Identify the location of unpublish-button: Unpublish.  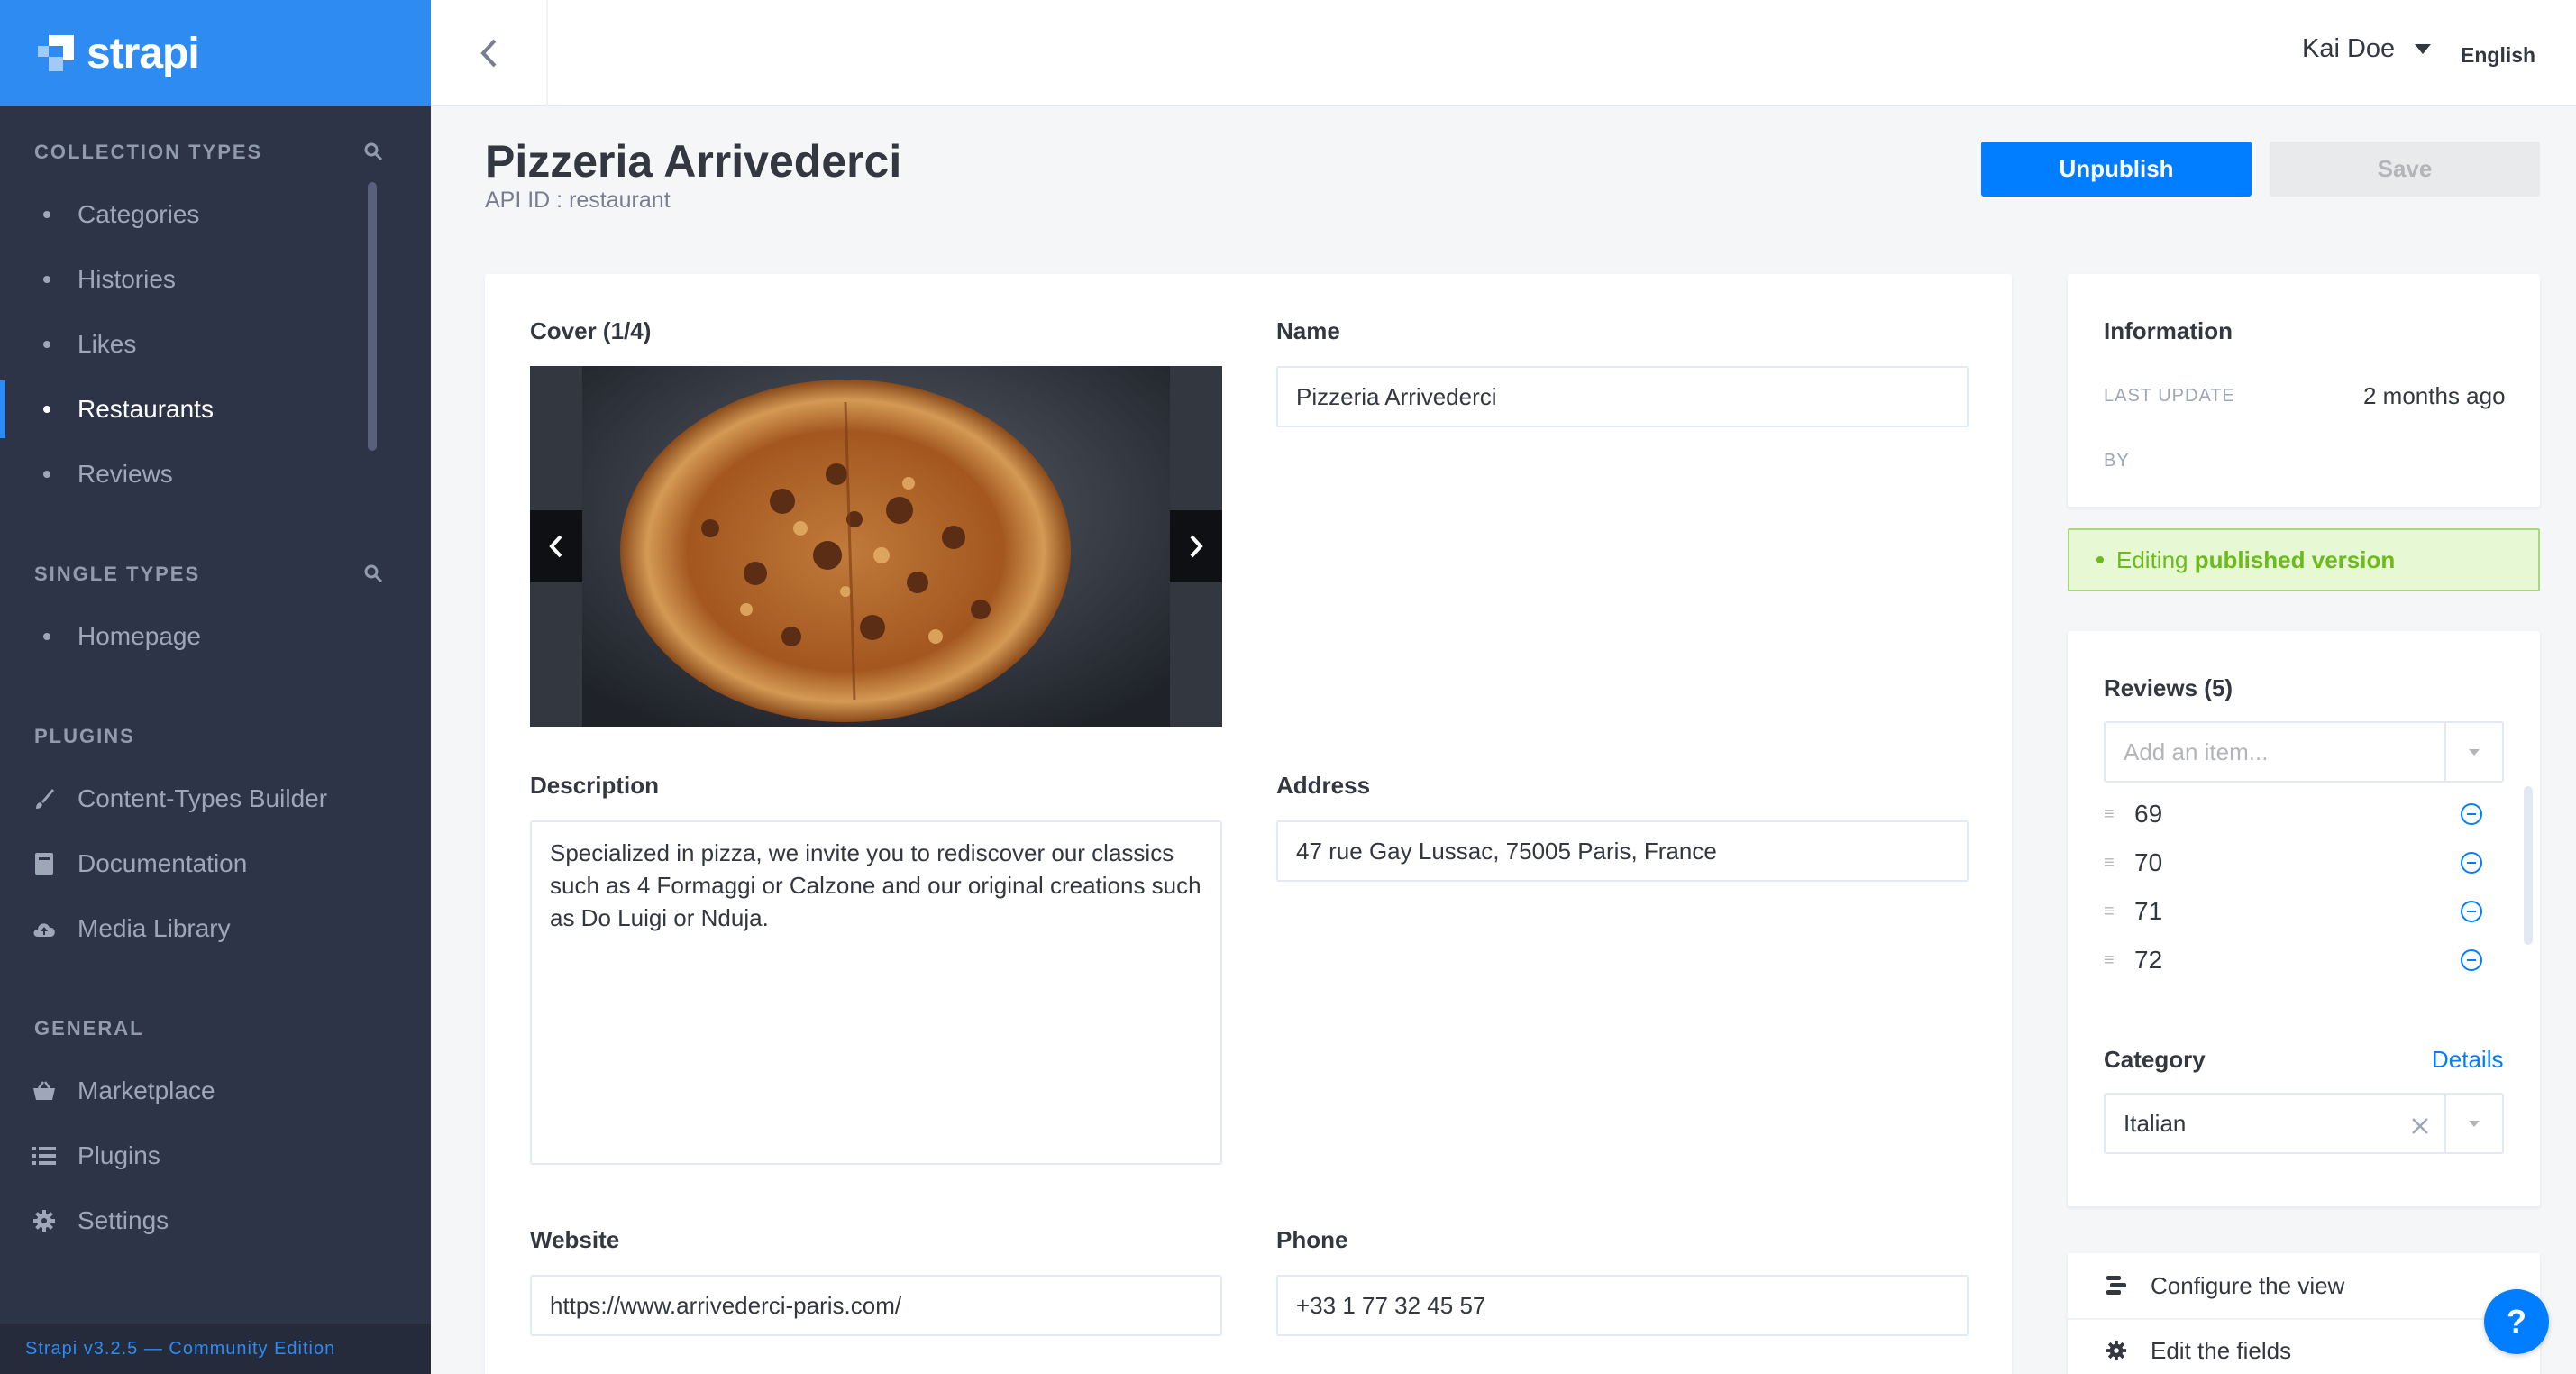
(2116, 169).